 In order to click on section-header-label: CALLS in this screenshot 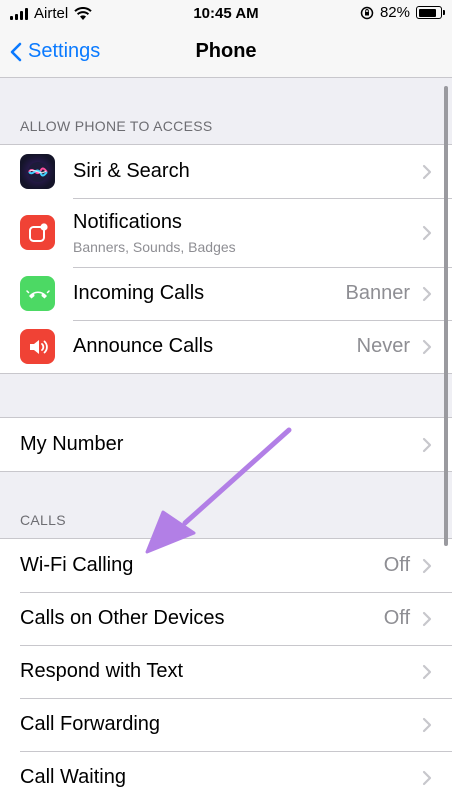, I will do `click(43, 520)`.